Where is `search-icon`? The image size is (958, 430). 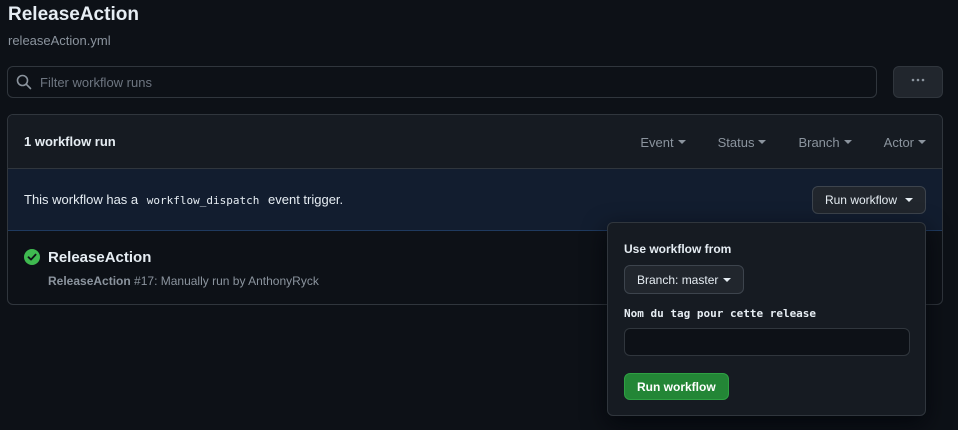 search-icon is located at coordinates (24, 82).